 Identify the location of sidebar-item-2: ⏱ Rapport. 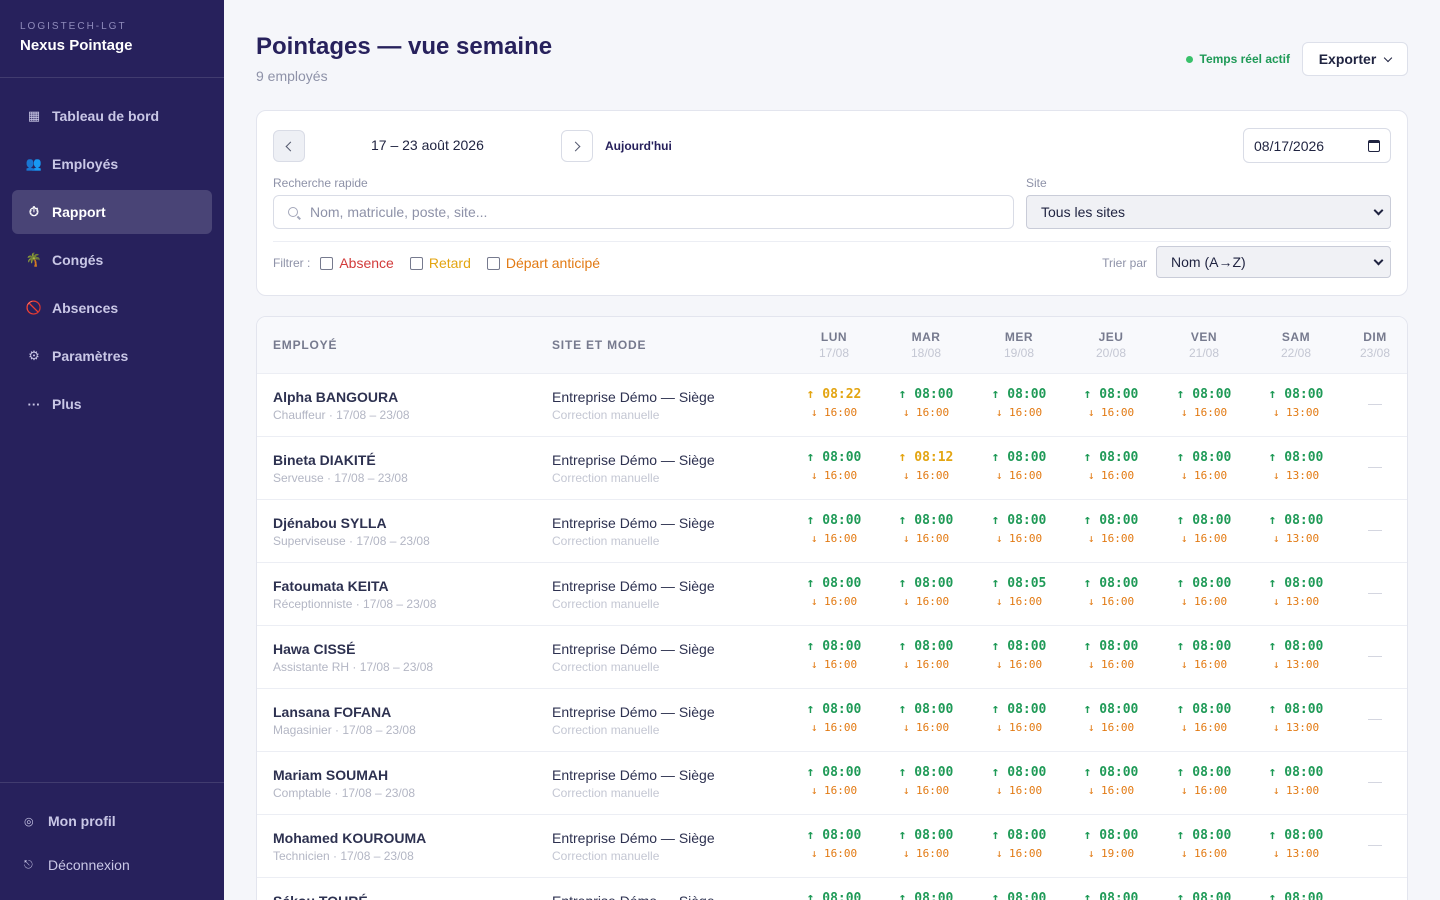
(112, 212).